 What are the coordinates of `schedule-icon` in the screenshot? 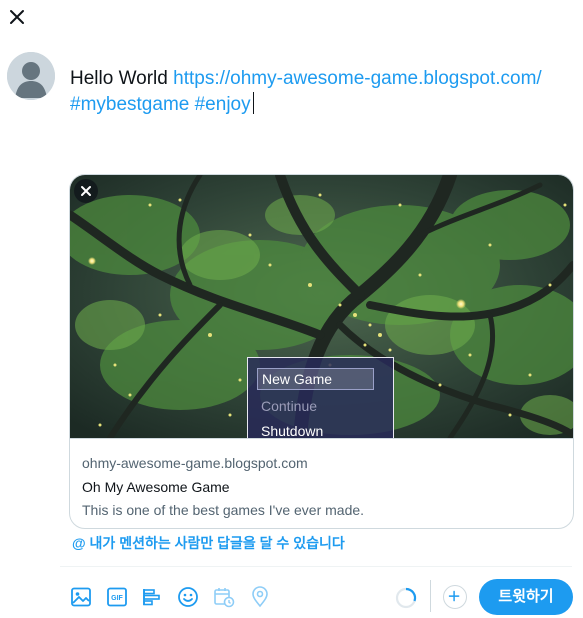 It's located at (224, 598).